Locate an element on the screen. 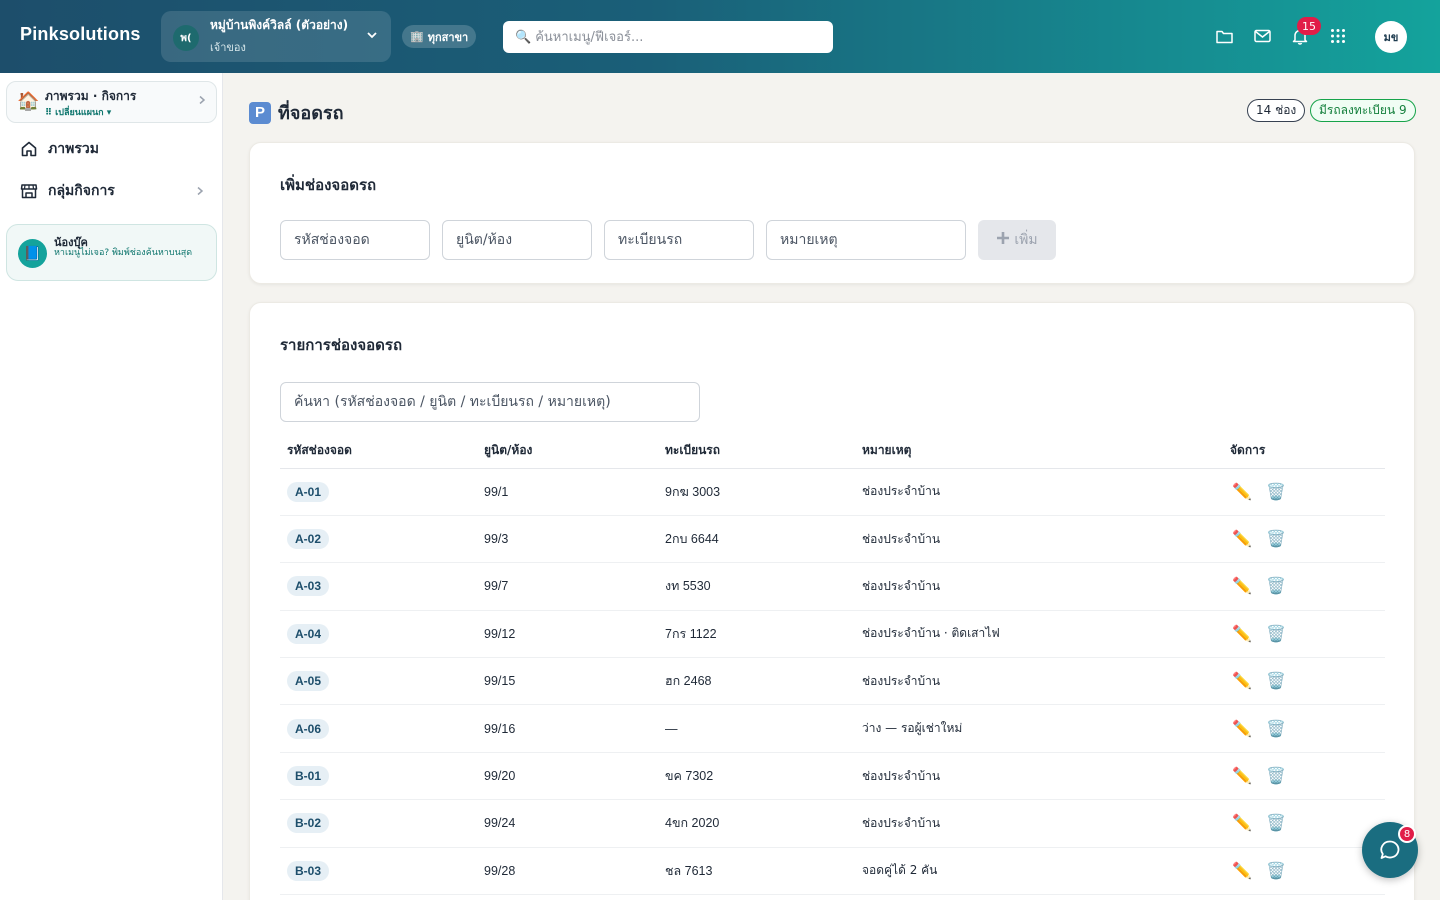 This screenshot has height=900, width=1440. parking-icon: P is located at coordinates (260, 112).